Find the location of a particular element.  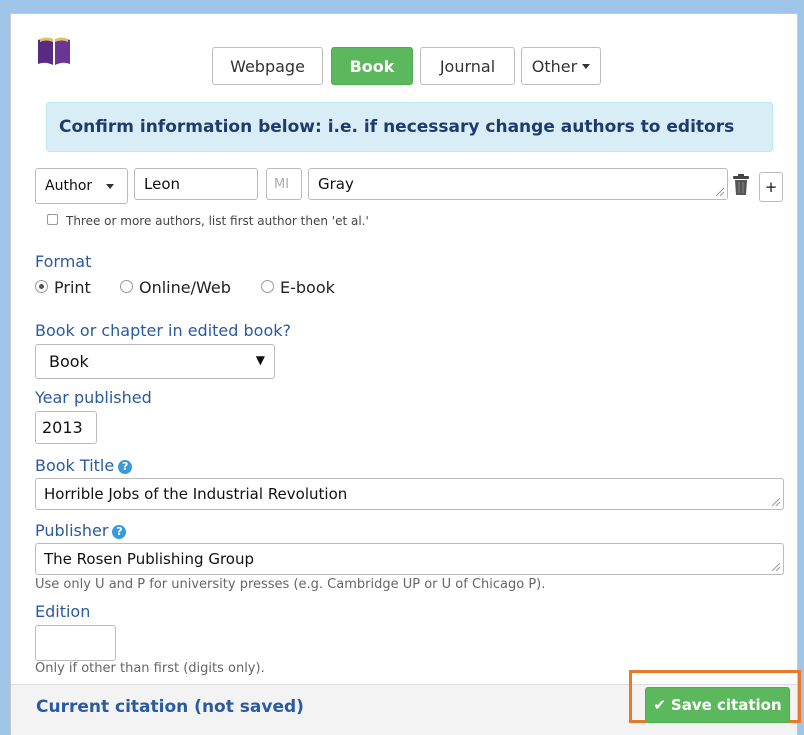

trash-icon is located at coordinates (741, 185).